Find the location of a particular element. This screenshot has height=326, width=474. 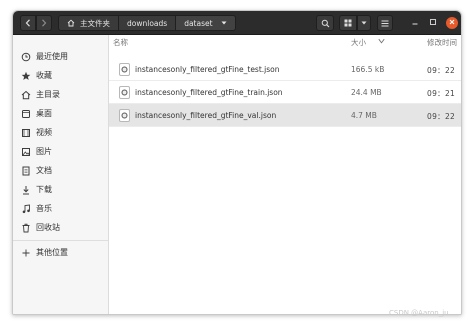

breadcrumb-dataset: dataset is located at coordinates (205, 23).